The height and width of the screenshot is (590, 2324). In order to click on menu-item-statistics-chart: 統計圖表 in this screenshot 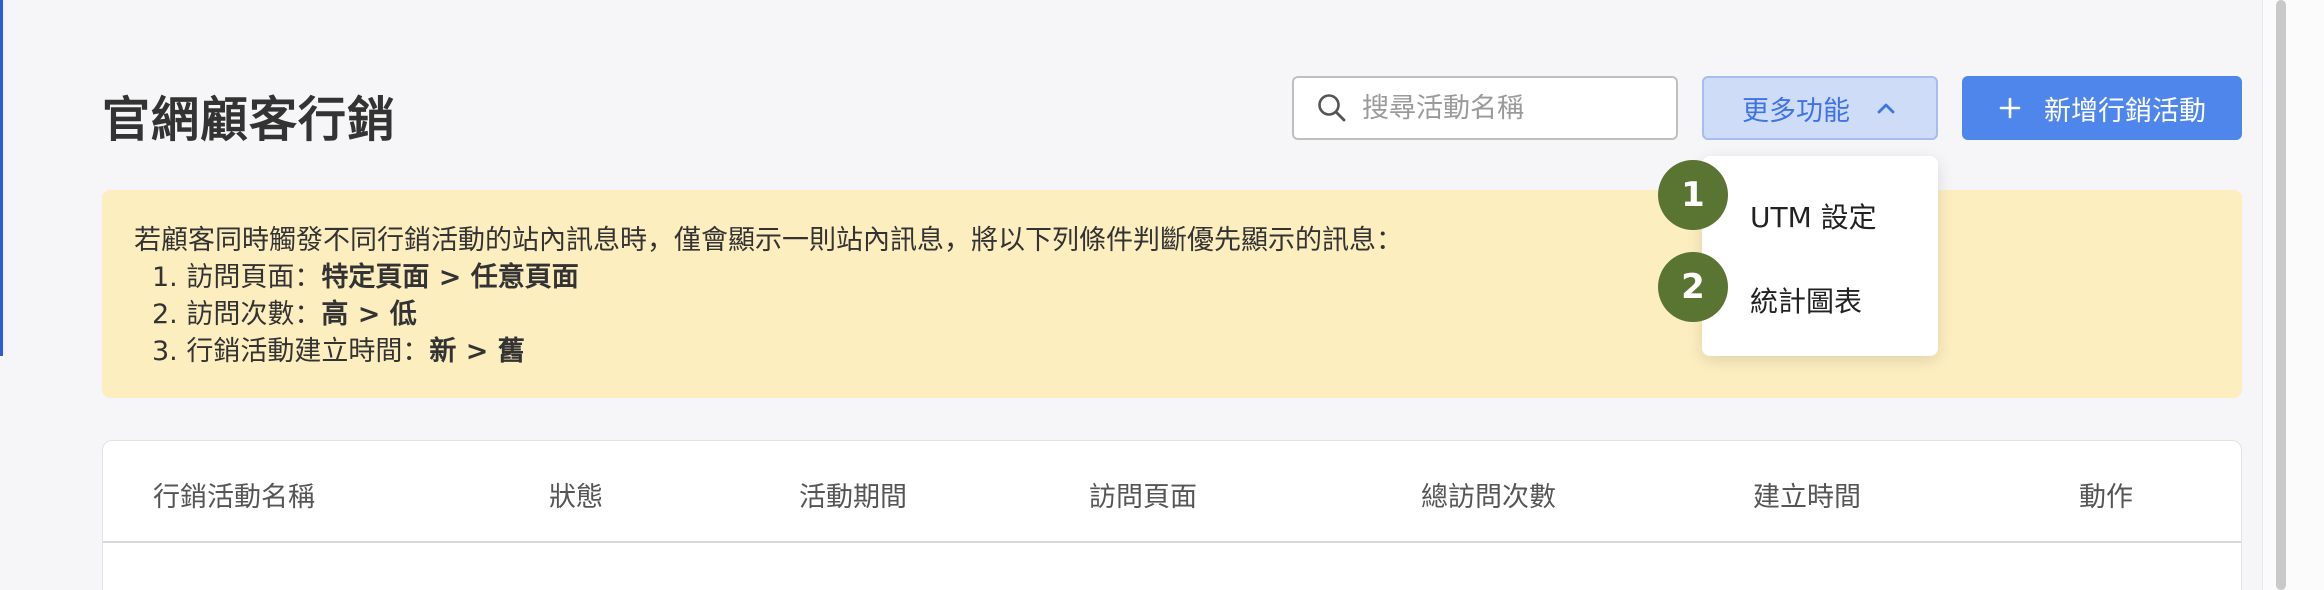, I will do `click(1806, 300)`.